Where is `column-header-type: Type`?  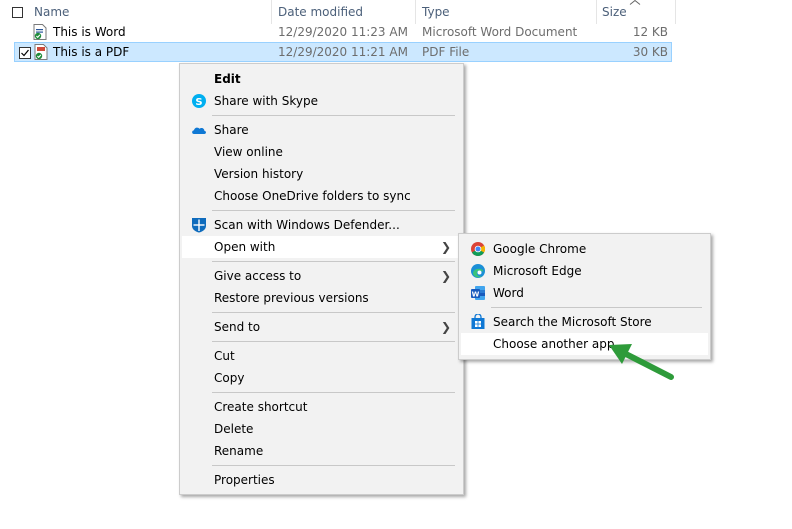
column-header-type: Type is located at coordinates (436, 12).